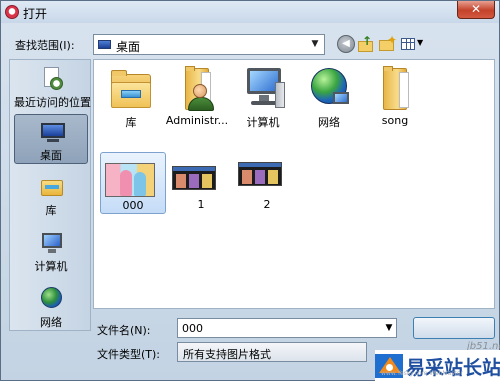 This screenshot has height=381, width=500. I want to click on look-in-label: 查找范围(I):, so click(45, 45).